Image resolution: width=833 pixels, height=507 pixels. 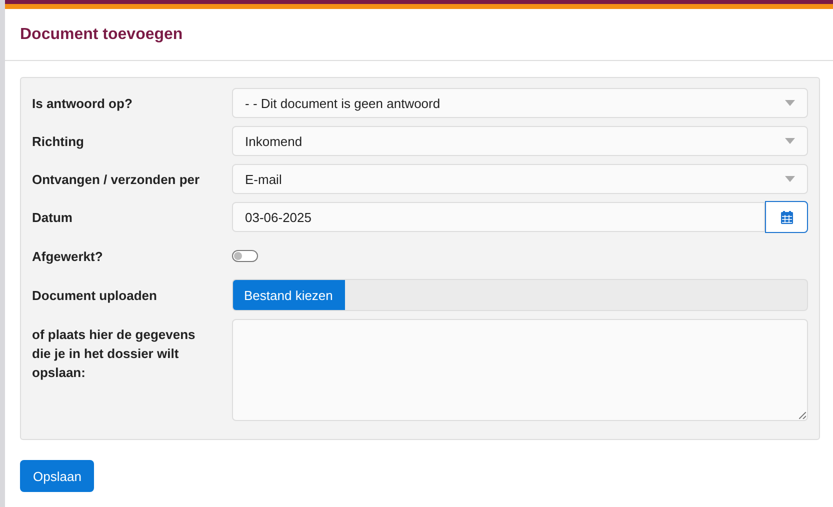 I want to click on field-label: Datum, so click(x=53, y=218).